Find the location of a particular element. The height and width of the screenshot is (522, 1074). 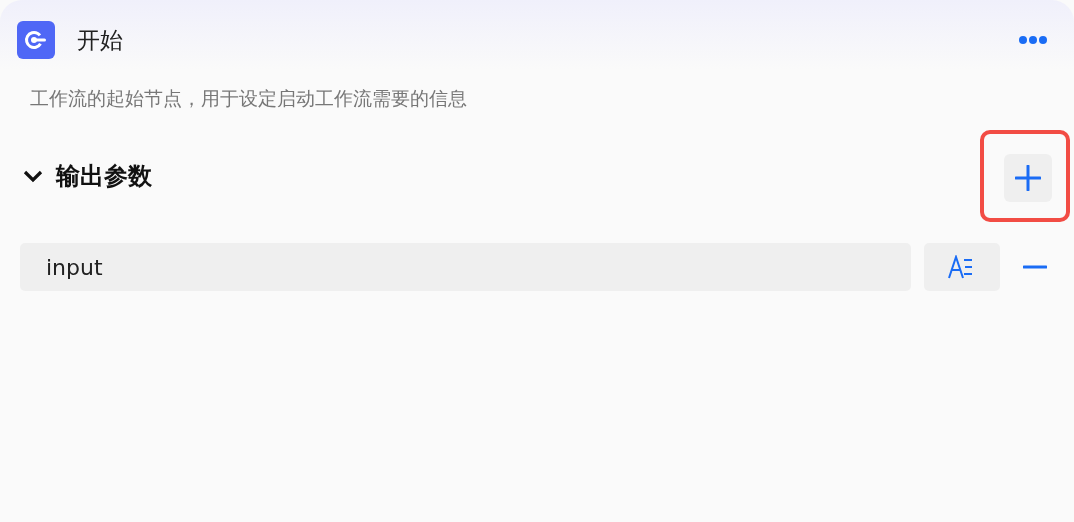

plus-icon is located at coordinates (1028, 178).